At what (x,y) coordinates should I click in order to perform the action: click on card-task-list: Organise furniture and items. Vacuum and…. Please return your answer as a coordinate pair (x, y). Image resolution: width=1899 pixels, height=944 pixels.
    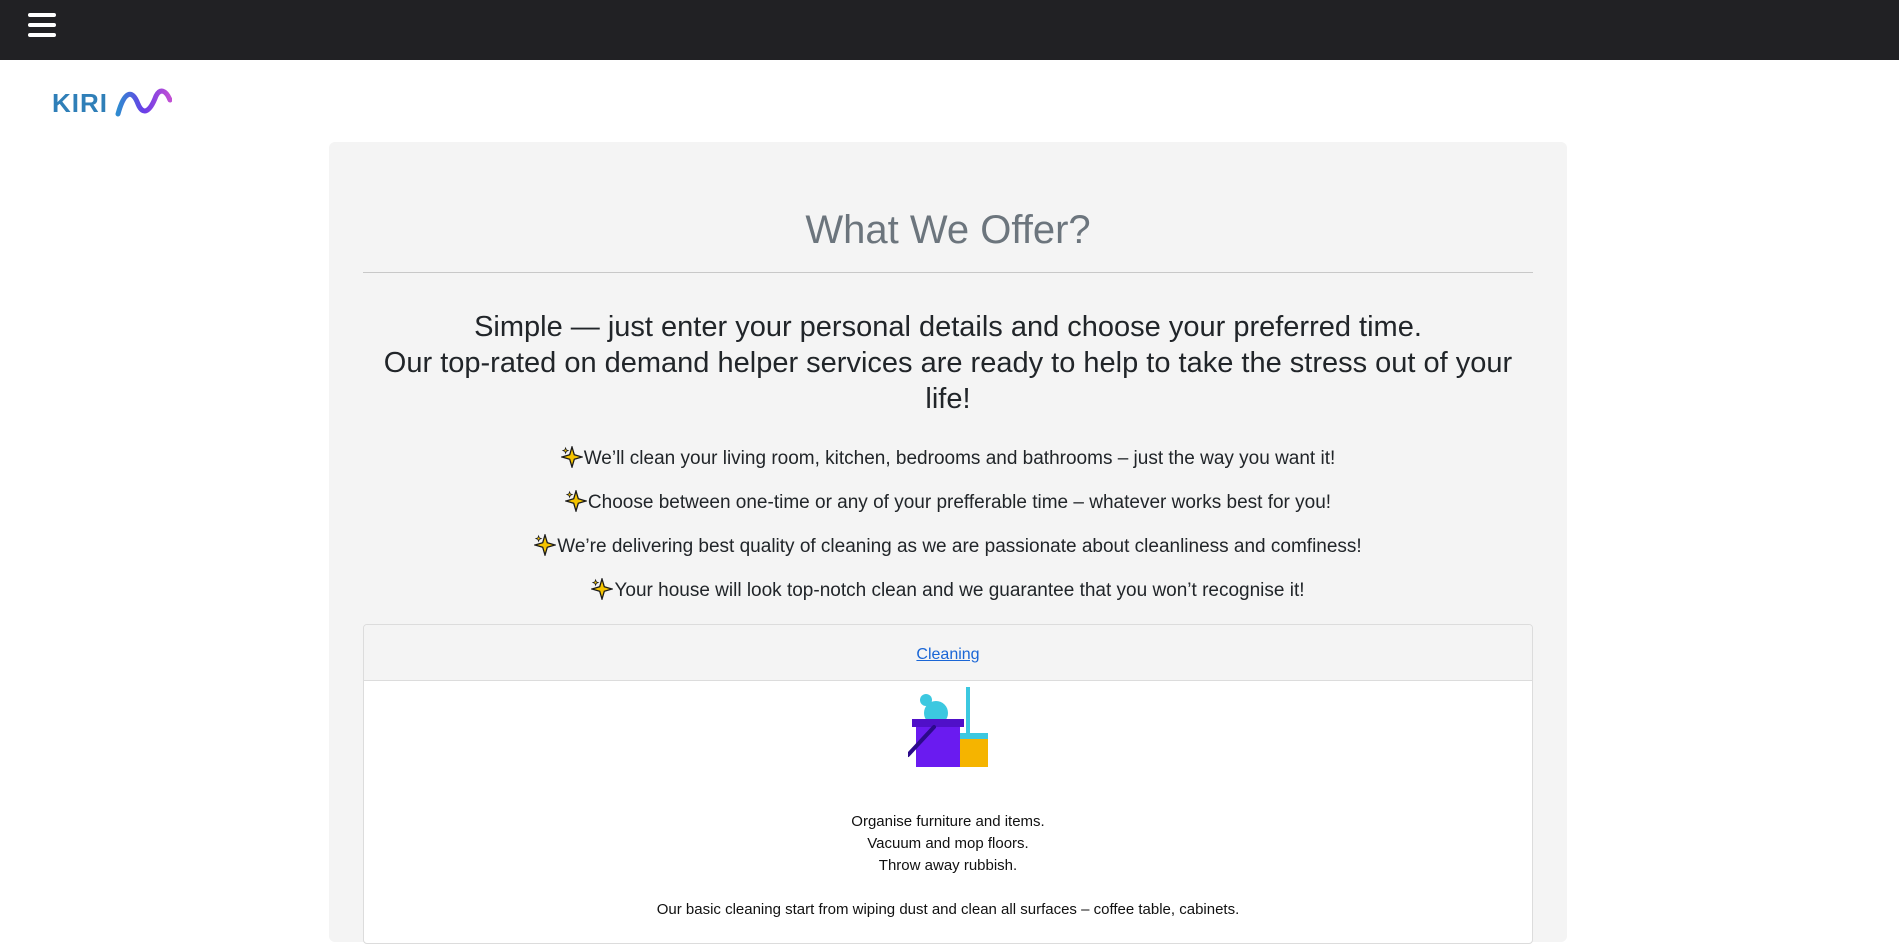
    Looking at the image, I should click on (948, 844).